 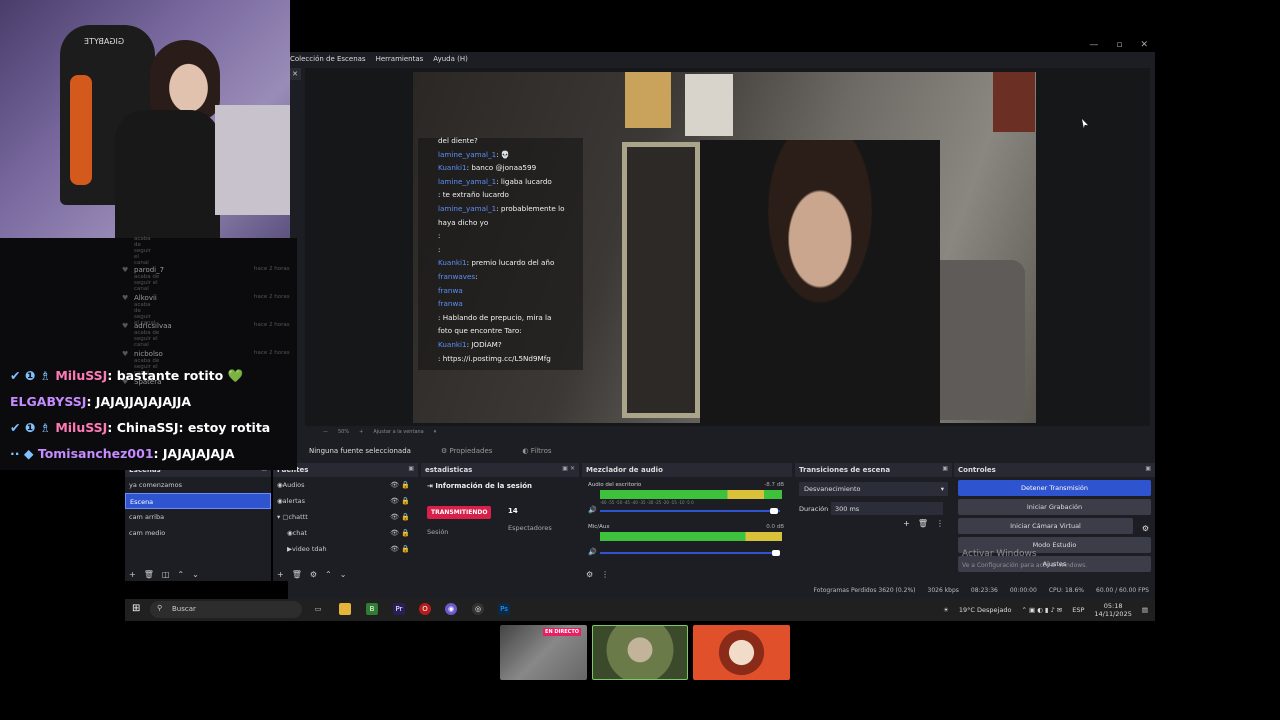 I want to click on properties-button: ⚙ Propiedades, so click(x=466, y=451).